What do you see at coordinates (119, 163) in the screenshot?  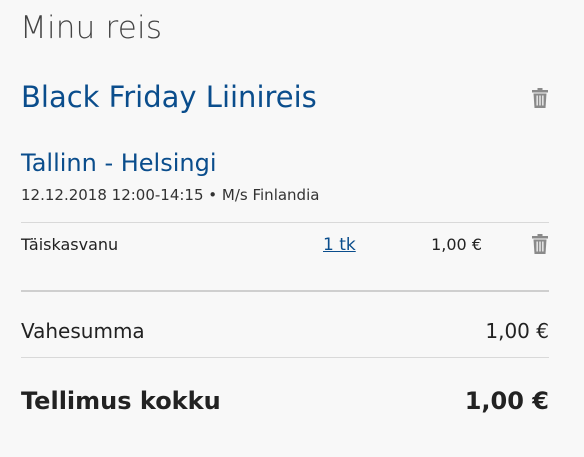 I see `trip-route: Tallinn - Helsingi` at bounding box center [119, 163].